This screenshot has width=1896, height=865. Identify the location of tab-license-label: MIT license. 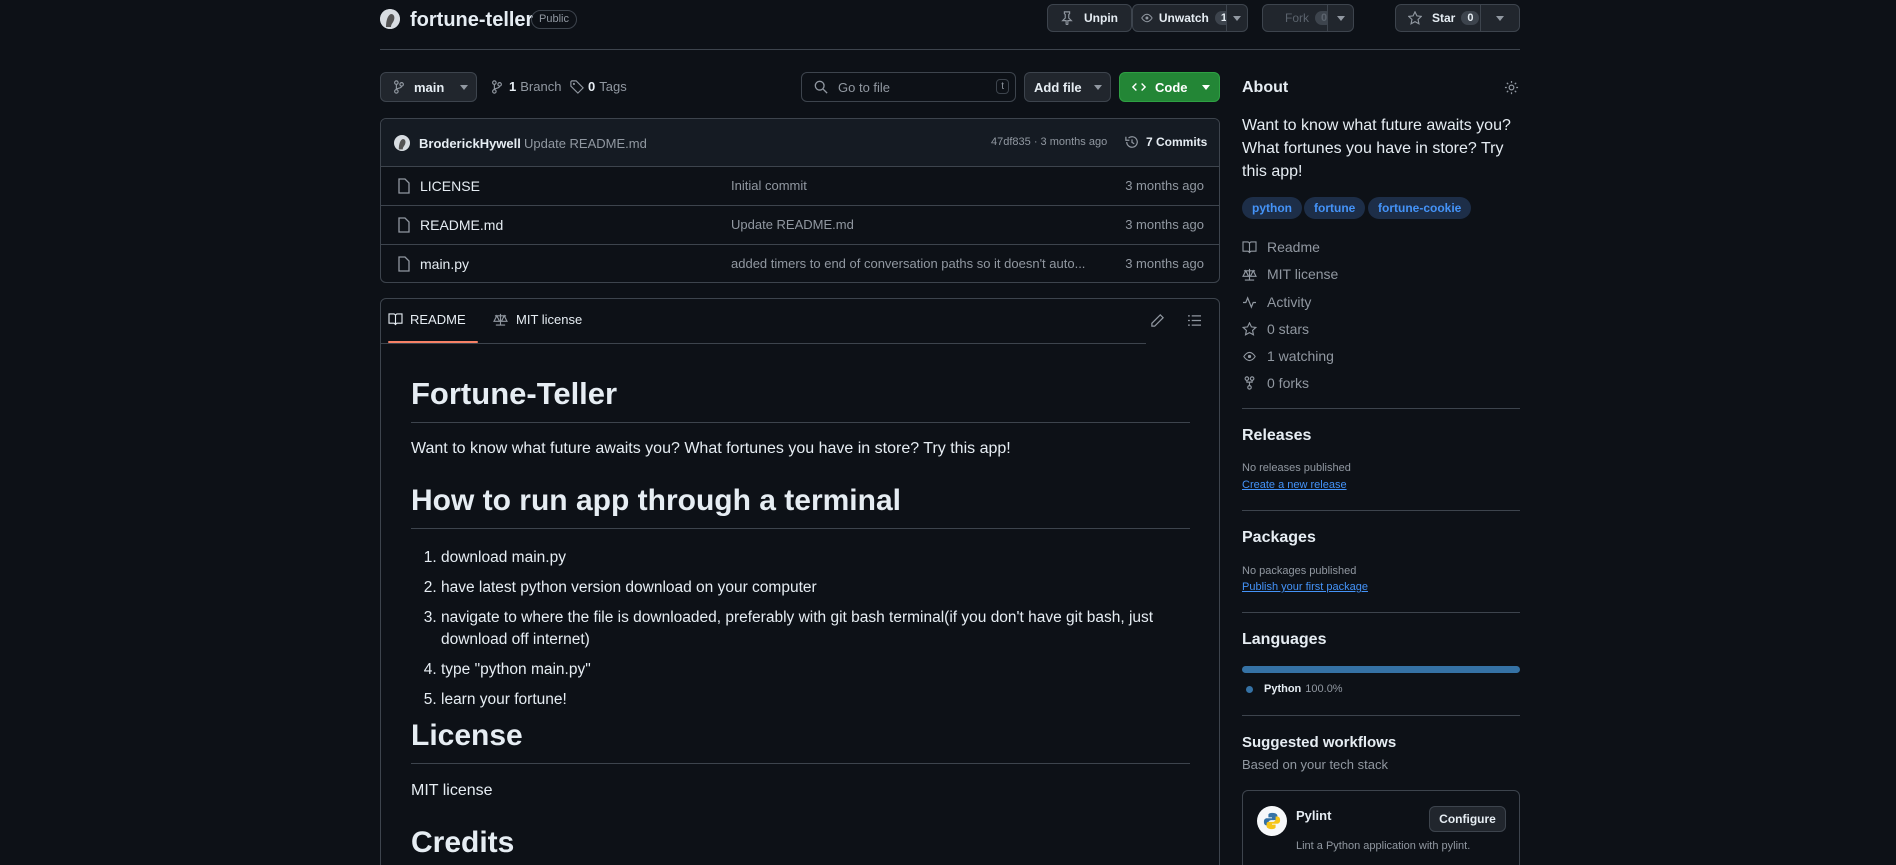
(549, 319).